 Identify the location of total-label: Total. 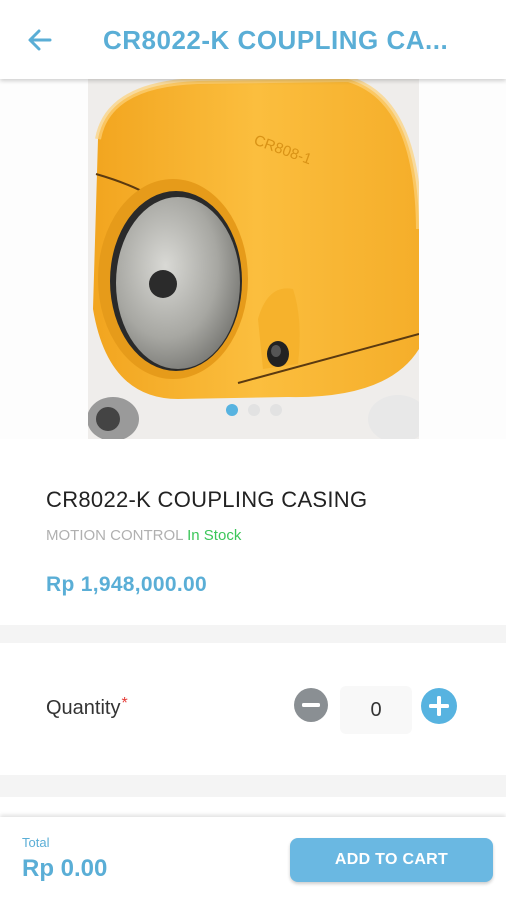
(36, 842).